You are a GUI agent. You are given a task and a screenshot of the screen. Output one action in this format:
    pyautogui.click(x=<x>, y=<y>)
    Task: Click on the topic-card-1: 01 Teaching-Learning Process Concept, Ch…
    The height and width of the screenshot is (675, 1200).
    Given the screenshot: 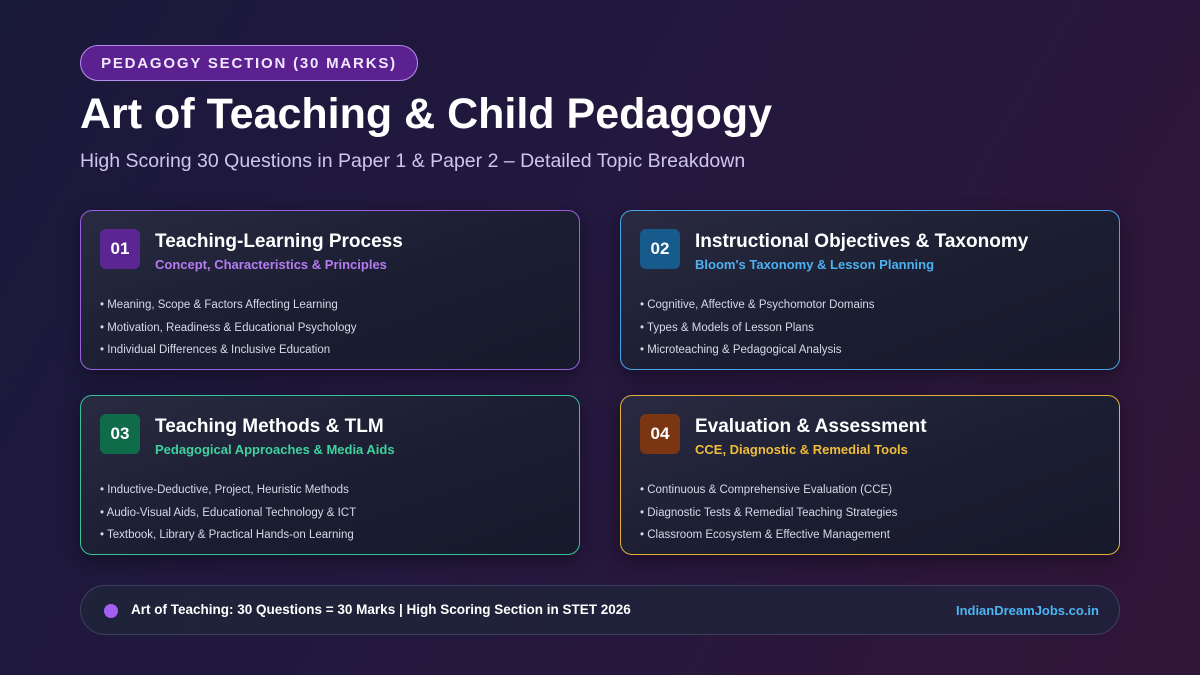 What is the action you would take?
    pyautogui.click(x=330, y=290)
    